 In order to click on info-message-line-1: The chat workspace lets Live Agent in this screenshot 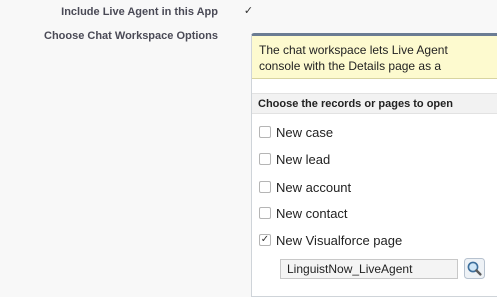, I will do `click(353, 50)`.